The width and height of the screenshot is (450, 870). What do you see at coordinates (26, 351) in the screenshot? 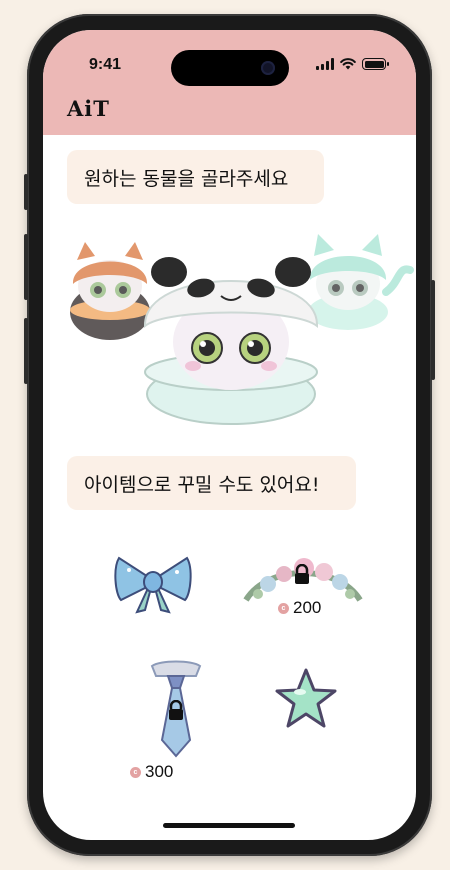
I see `volume-down-button` at bounding box center [26, 351].